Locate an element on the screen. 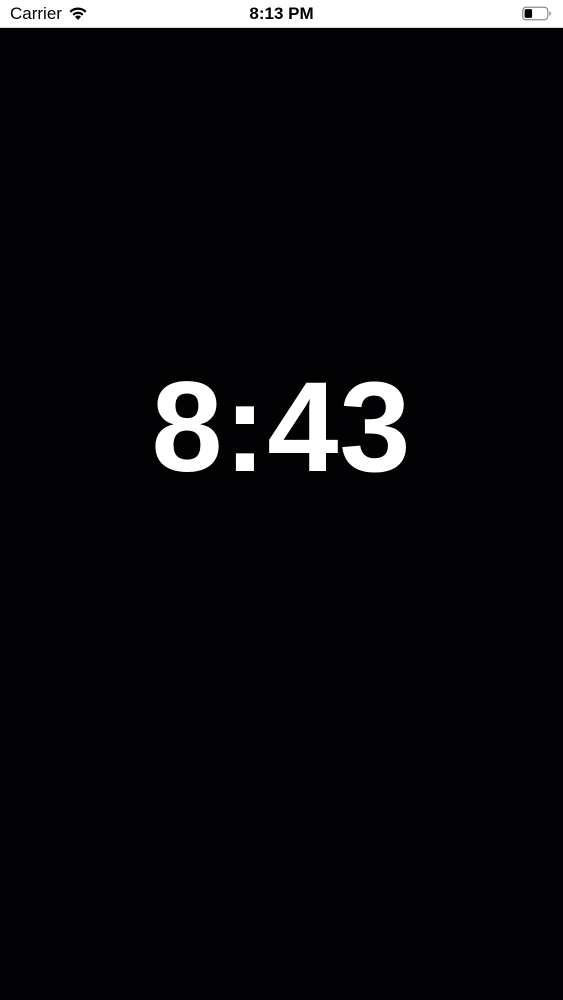 This screenshot has width=563, height=1000. status-bar: Carrier 8:13 PM is located at coordinates (281, 14).